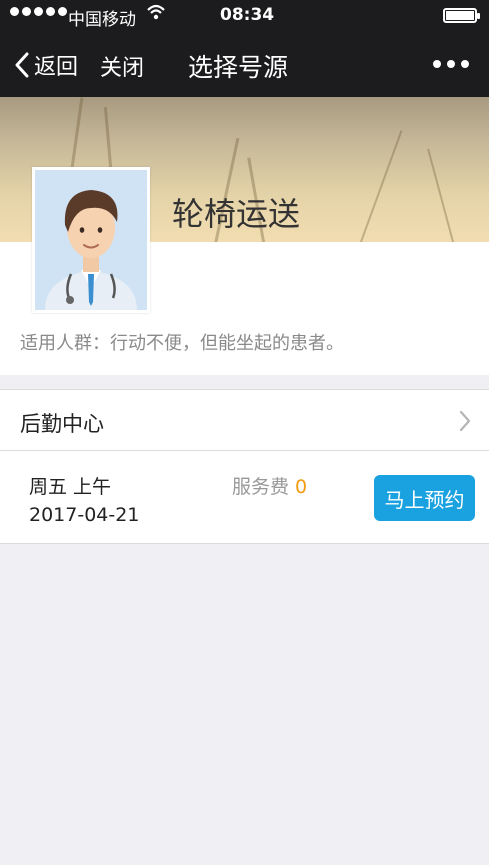 The height and width of the screenshot is (865, 489). What do you see at coordinates (122, 66) in the screenshot?
I see `close-button: 关闭` at bounding box center [122, 66].